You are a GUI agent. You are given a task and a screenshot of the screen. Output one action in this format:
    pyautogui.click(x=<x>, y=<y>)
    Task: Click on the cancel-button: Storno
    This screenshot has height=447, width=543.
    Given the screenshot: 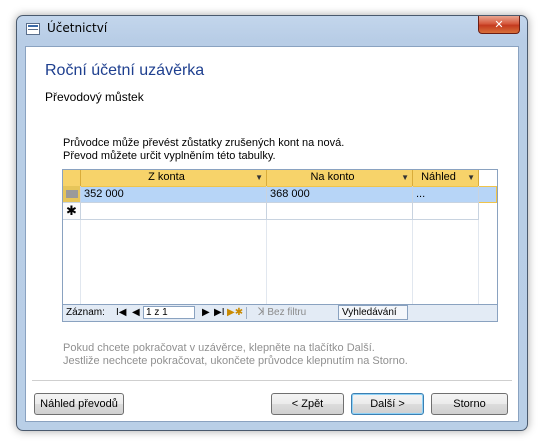 What is the action you would take?
    pyautogui.click(x=469, y=404)
    